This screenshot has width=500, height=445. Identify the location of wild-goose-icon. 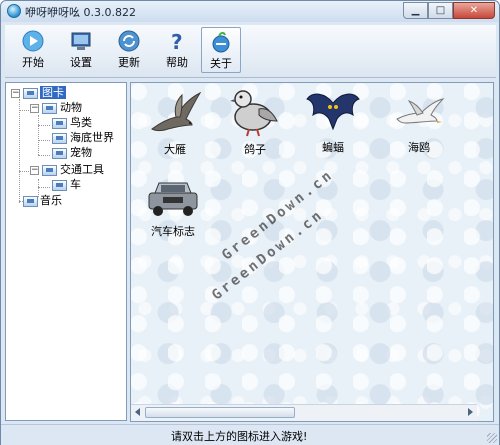
(176, 111).